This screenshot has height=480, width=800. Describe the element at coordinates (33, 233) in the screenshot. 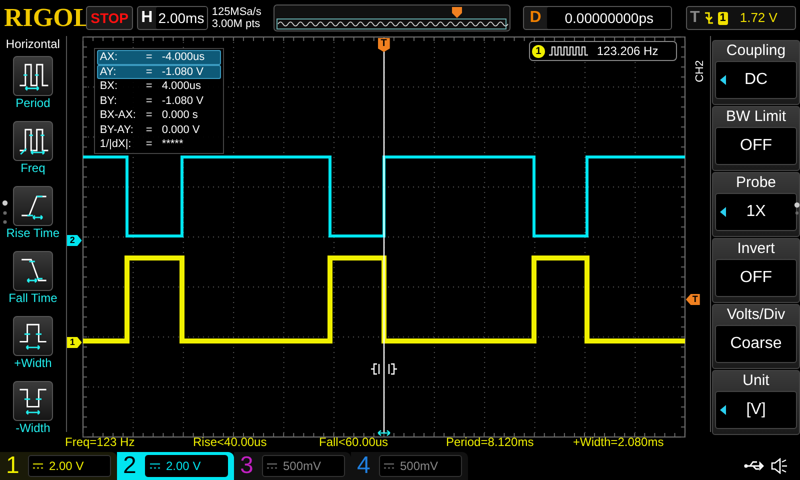

I see `measure-label: Rise Time` at that location.